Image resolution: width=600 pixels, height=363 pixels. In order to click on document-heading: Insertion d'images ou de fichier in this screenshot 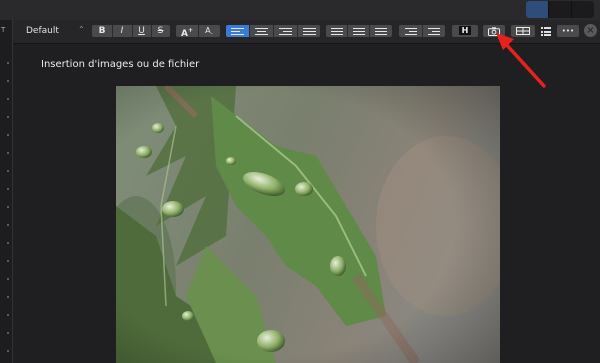, I will do `click(120, 64)`.